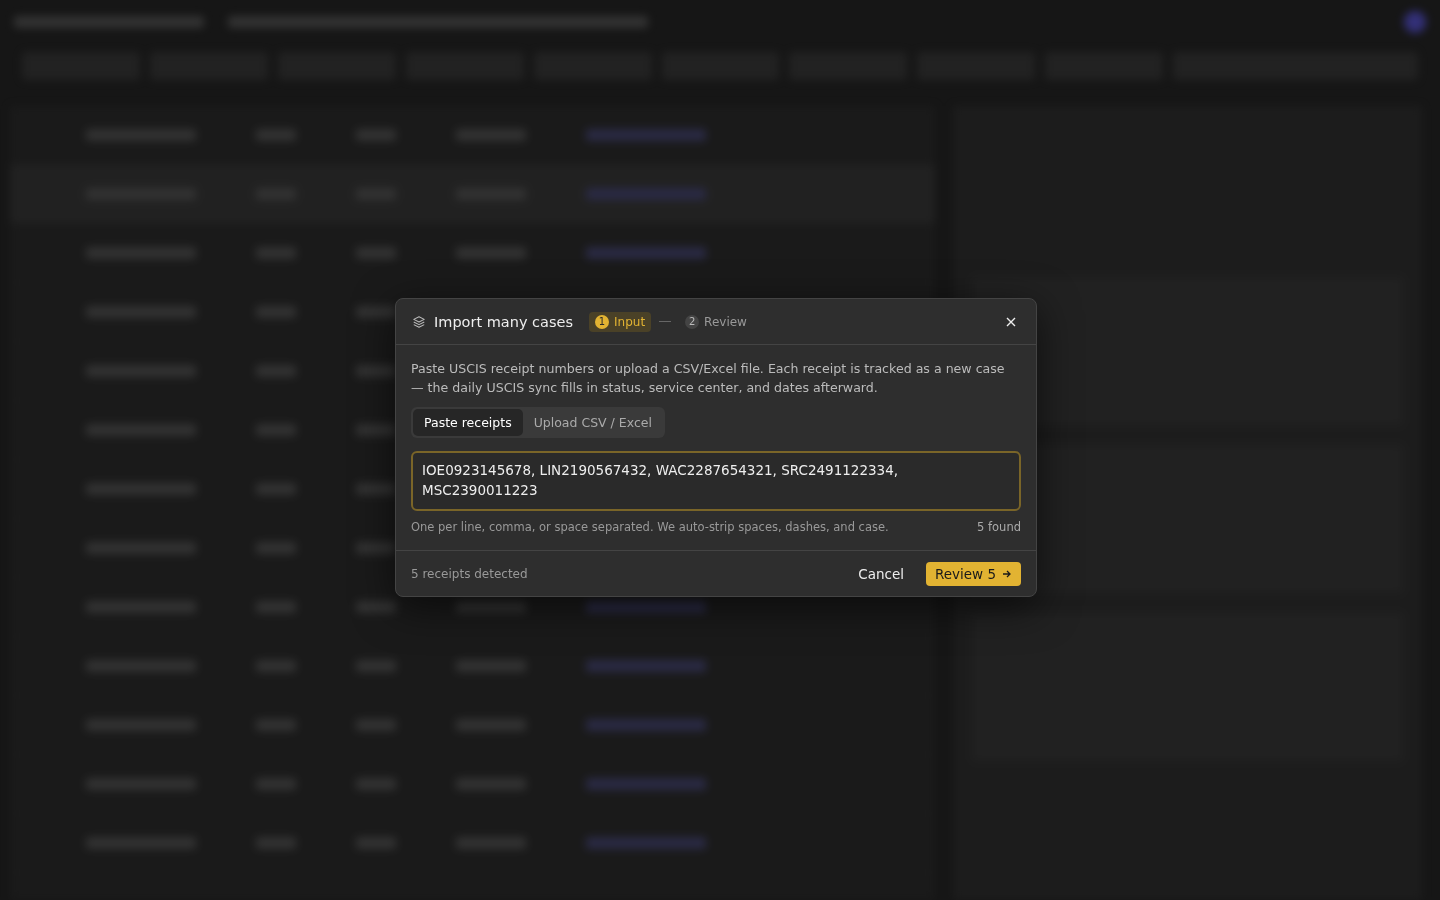  Describe the element at coordinates (716, 481) in the screenshot. I see `receipts-field: IOE0923145678, LIN2190567432, WAC2287654321, SRC2491122334, MSC2390011223` at that location.